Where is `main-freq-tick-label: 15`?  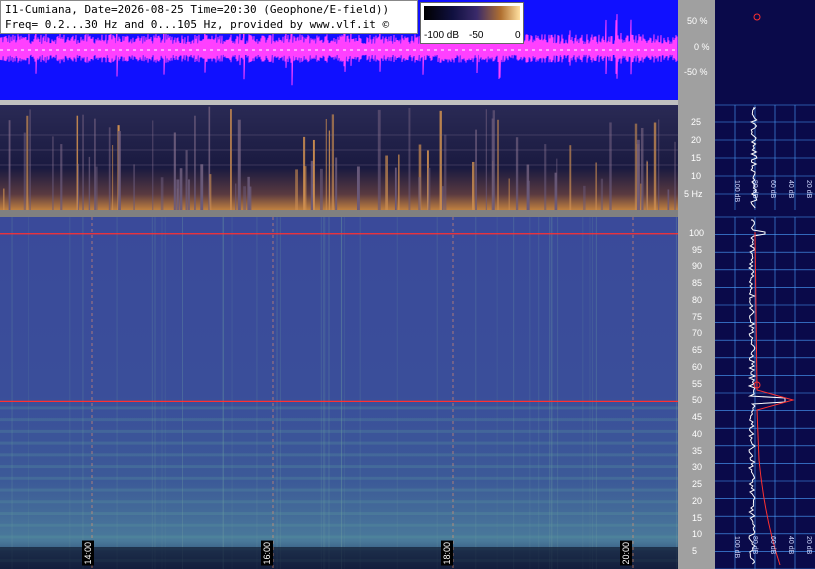
main-freq-tick-label: 15 is located at coordinates (697, 517).